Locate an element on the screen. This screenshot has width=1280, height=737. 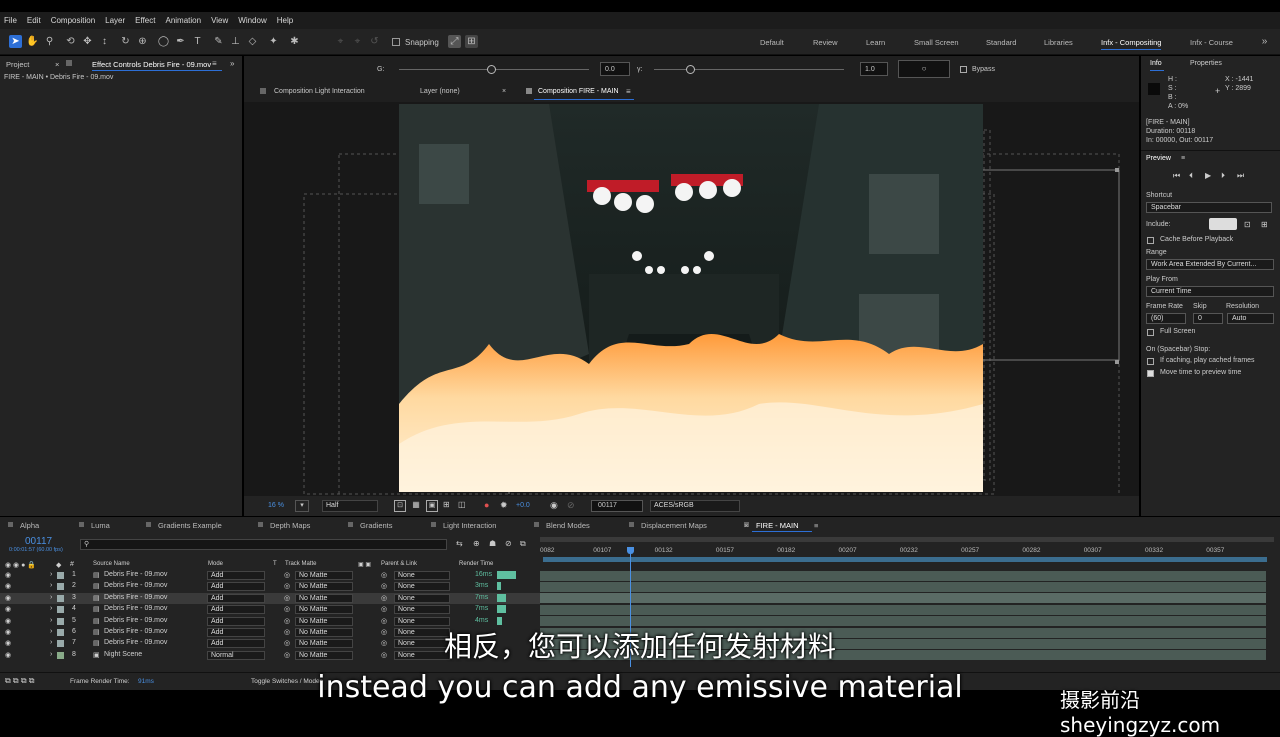
tab-composition-fire-main: Composition FIRE - MAIN is located at coordinates (578, 91).